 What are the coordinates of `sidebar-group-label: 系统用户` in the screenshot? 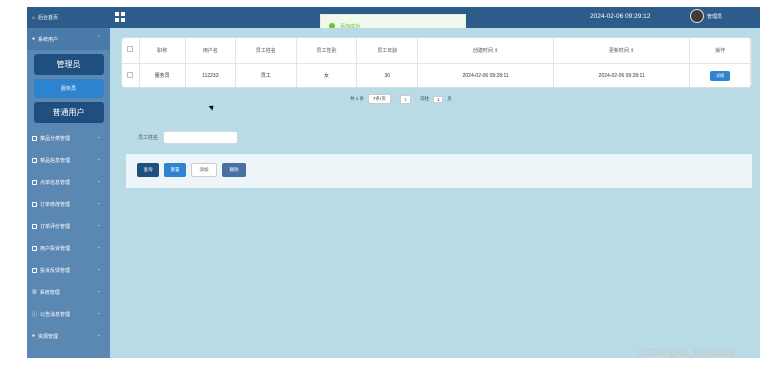 It's located at (48, 39).